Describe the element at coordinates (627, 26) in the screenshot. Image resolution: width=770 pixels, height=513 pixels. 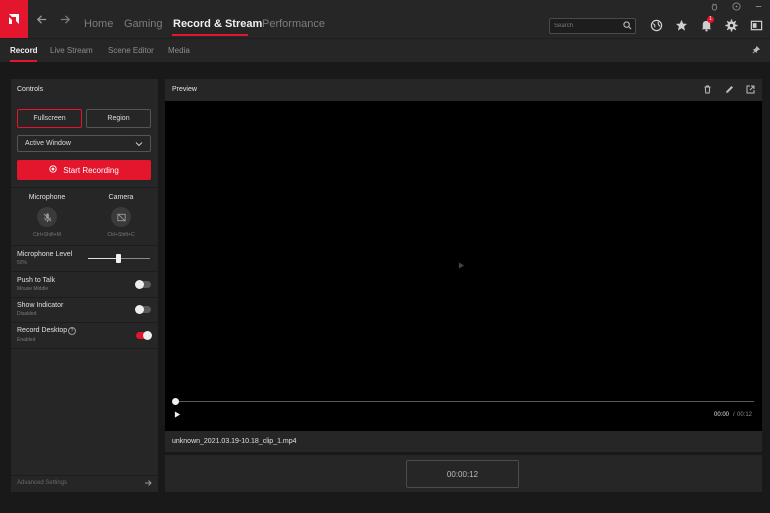
I see `search-icon` at that location.